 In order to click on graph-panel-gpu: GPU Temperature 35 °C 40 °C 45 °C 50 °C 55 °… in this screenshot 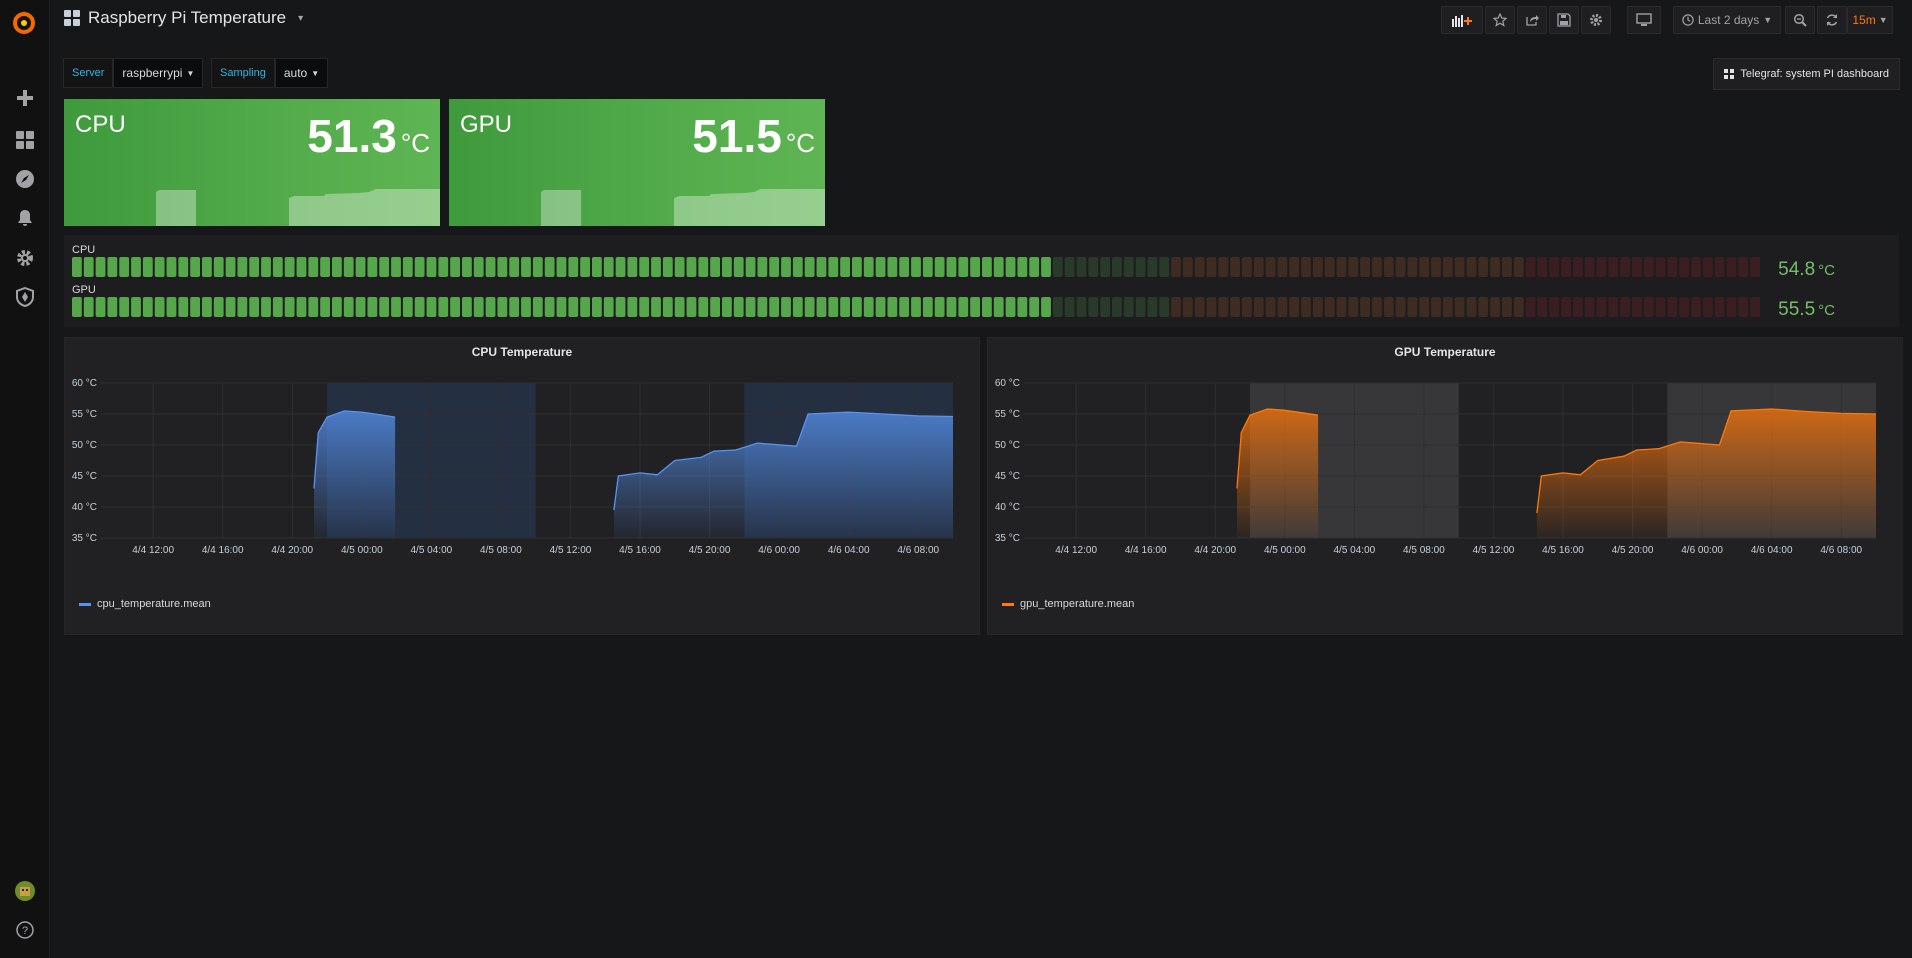, I will do `click(1445, 486)`.